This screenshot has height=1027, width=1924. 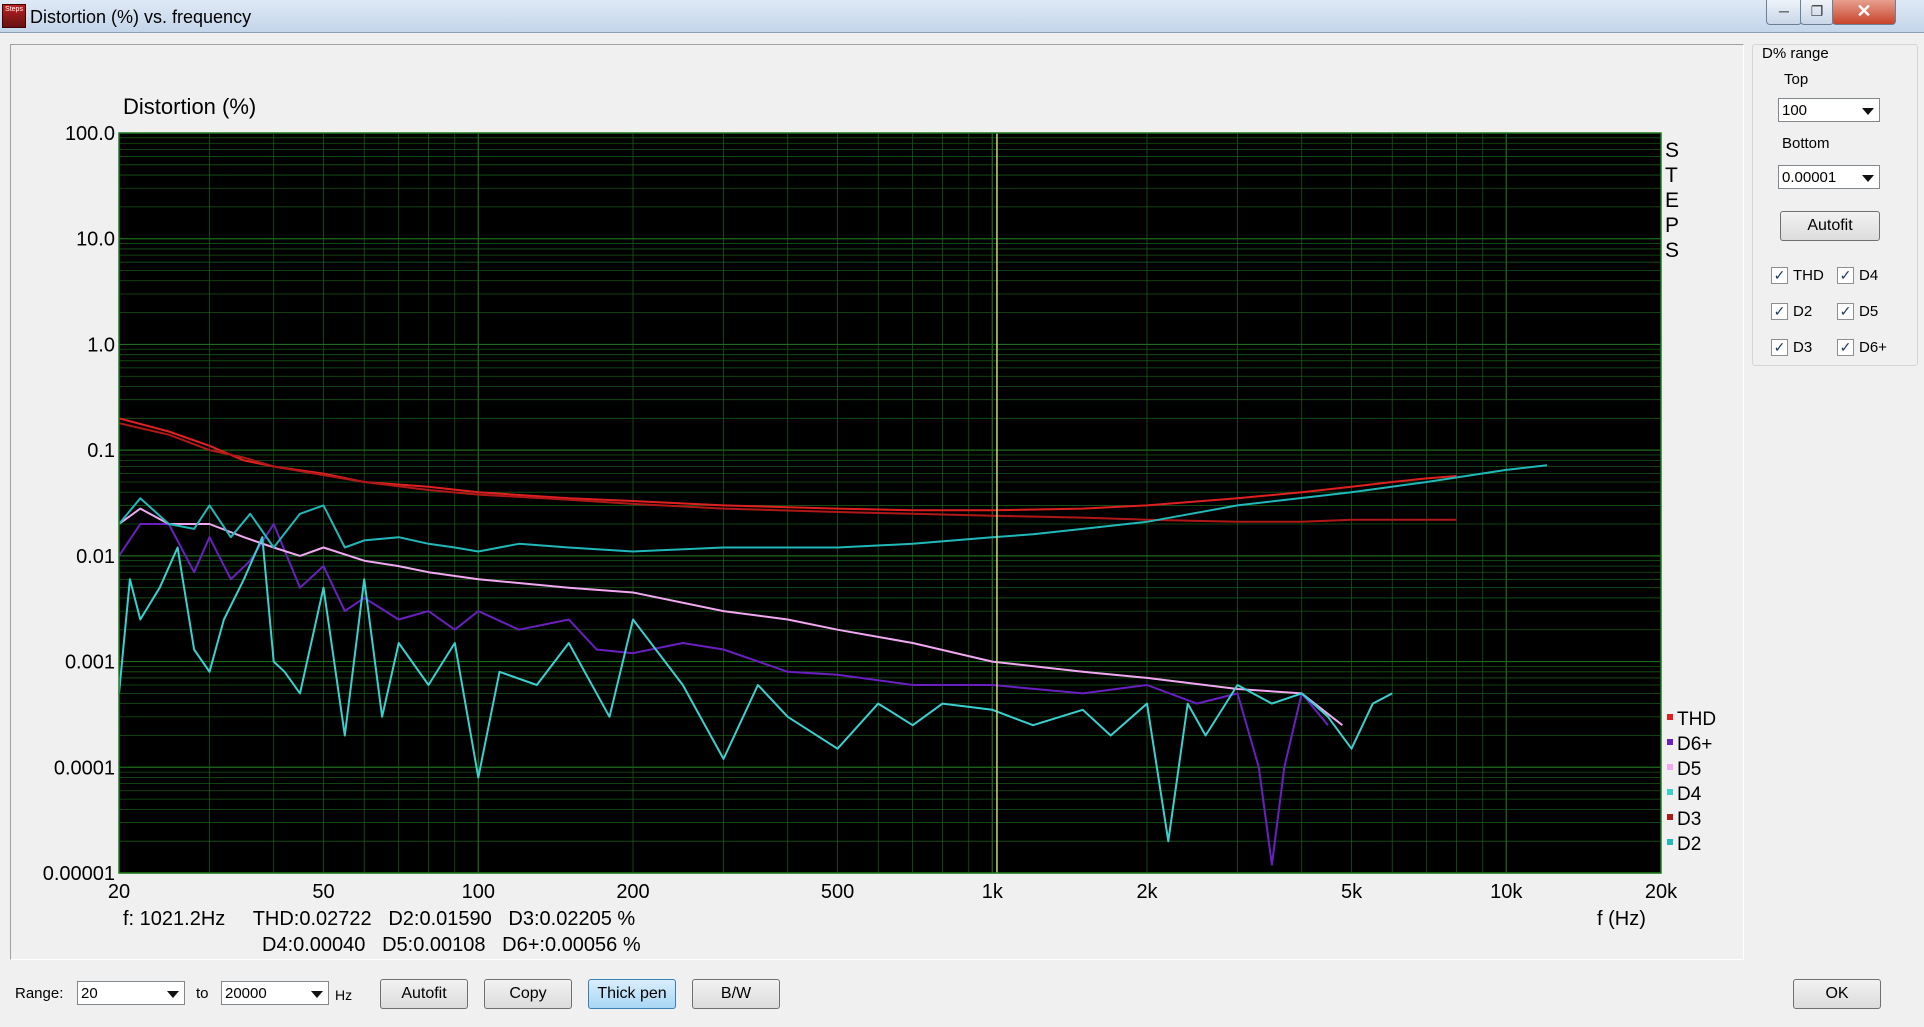 What do you see at coordinates (1621, 919) in the screenshot?
I see `x-axis-title: f (Hz)` at bounding box center [1621, 919].